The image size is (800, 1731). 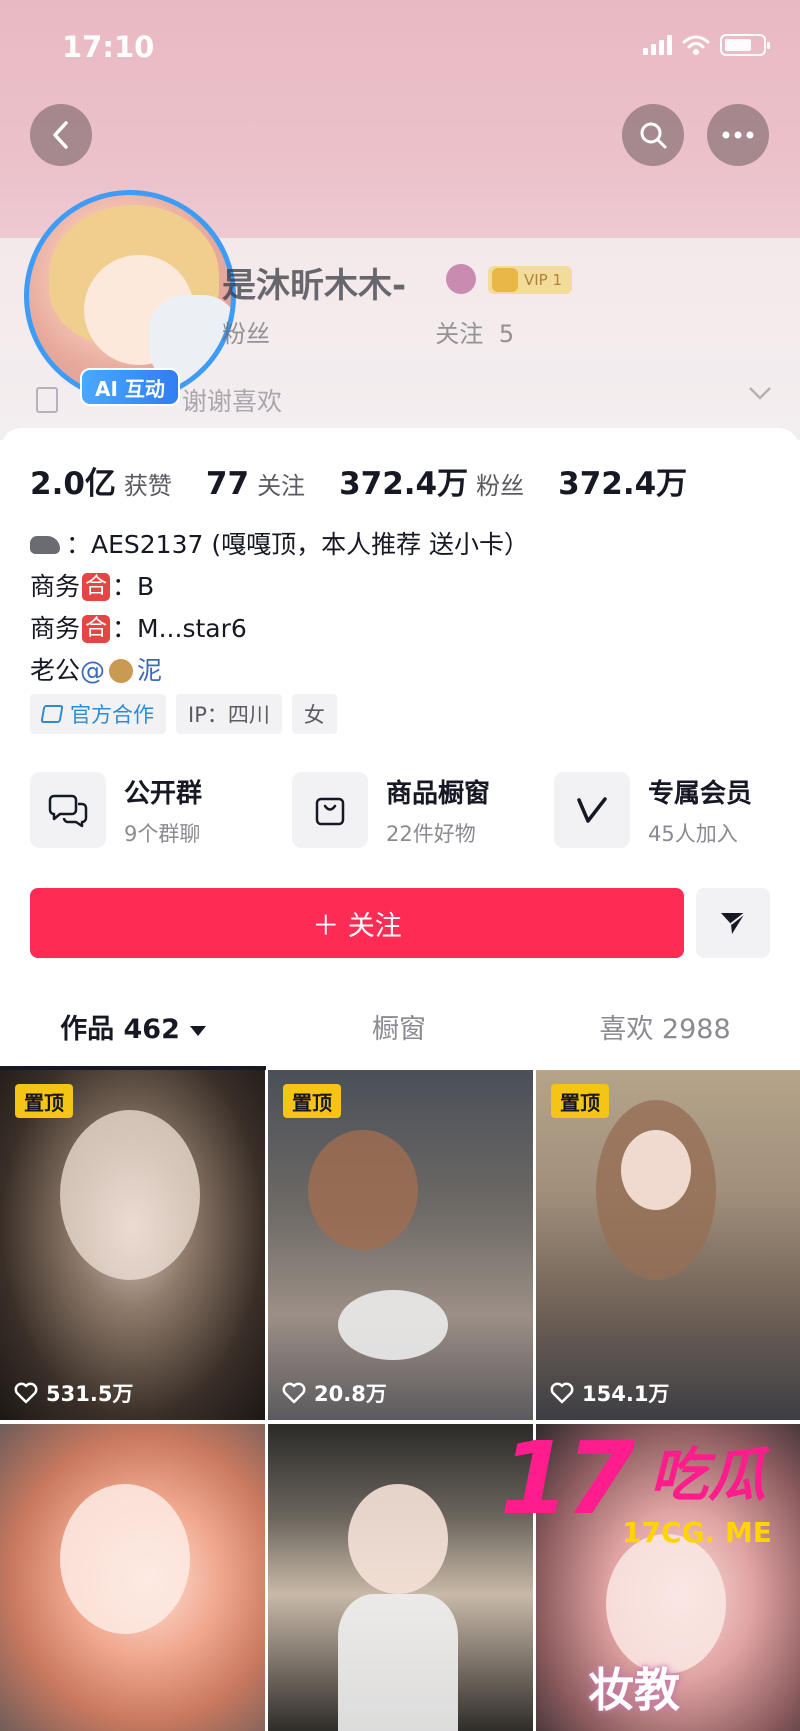 I want to click on vip-label: VIP 1, so click(x=543, y=280).